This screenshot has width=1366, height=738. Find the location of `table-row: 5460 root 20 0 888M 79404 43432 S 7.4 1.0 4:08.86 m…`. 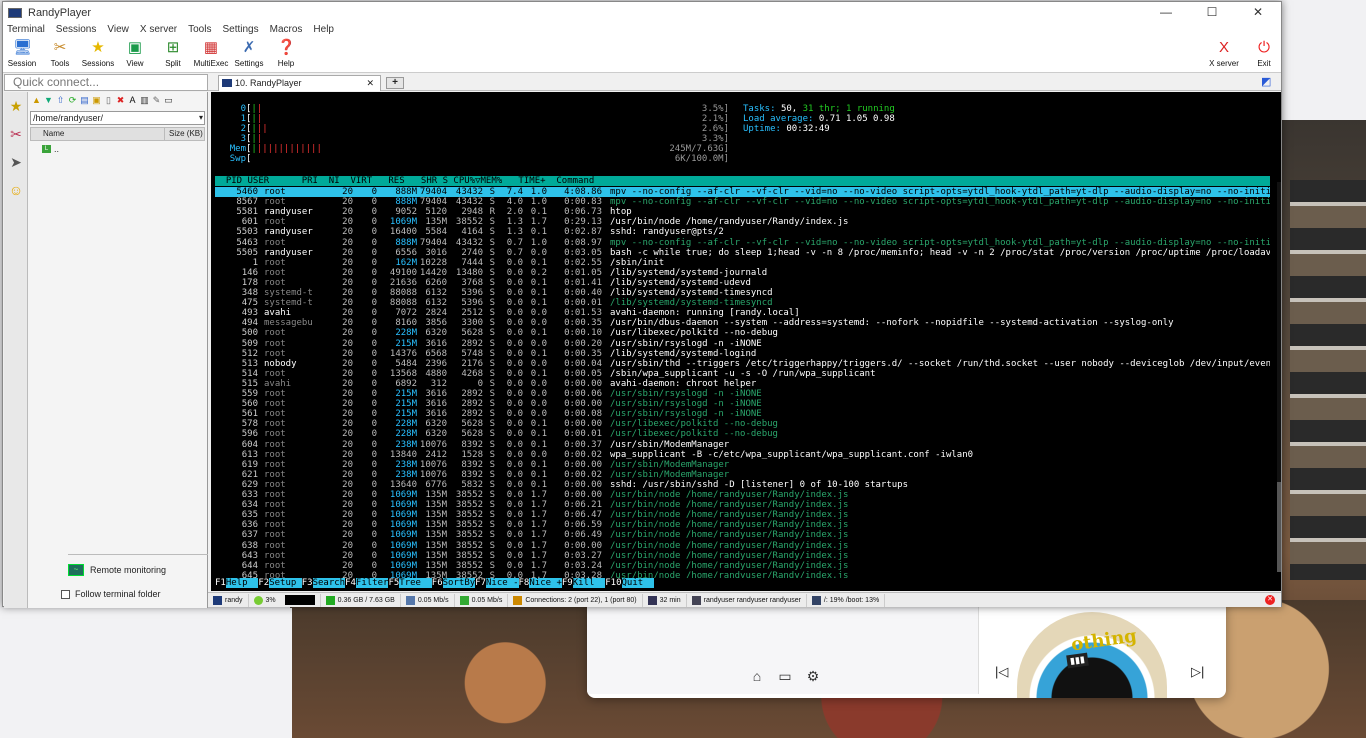

table-row: 5460 root 20 0 888M 79404 43432 S 7.4 1.0 4:08.86 m… is located at coordinates (742, 192).